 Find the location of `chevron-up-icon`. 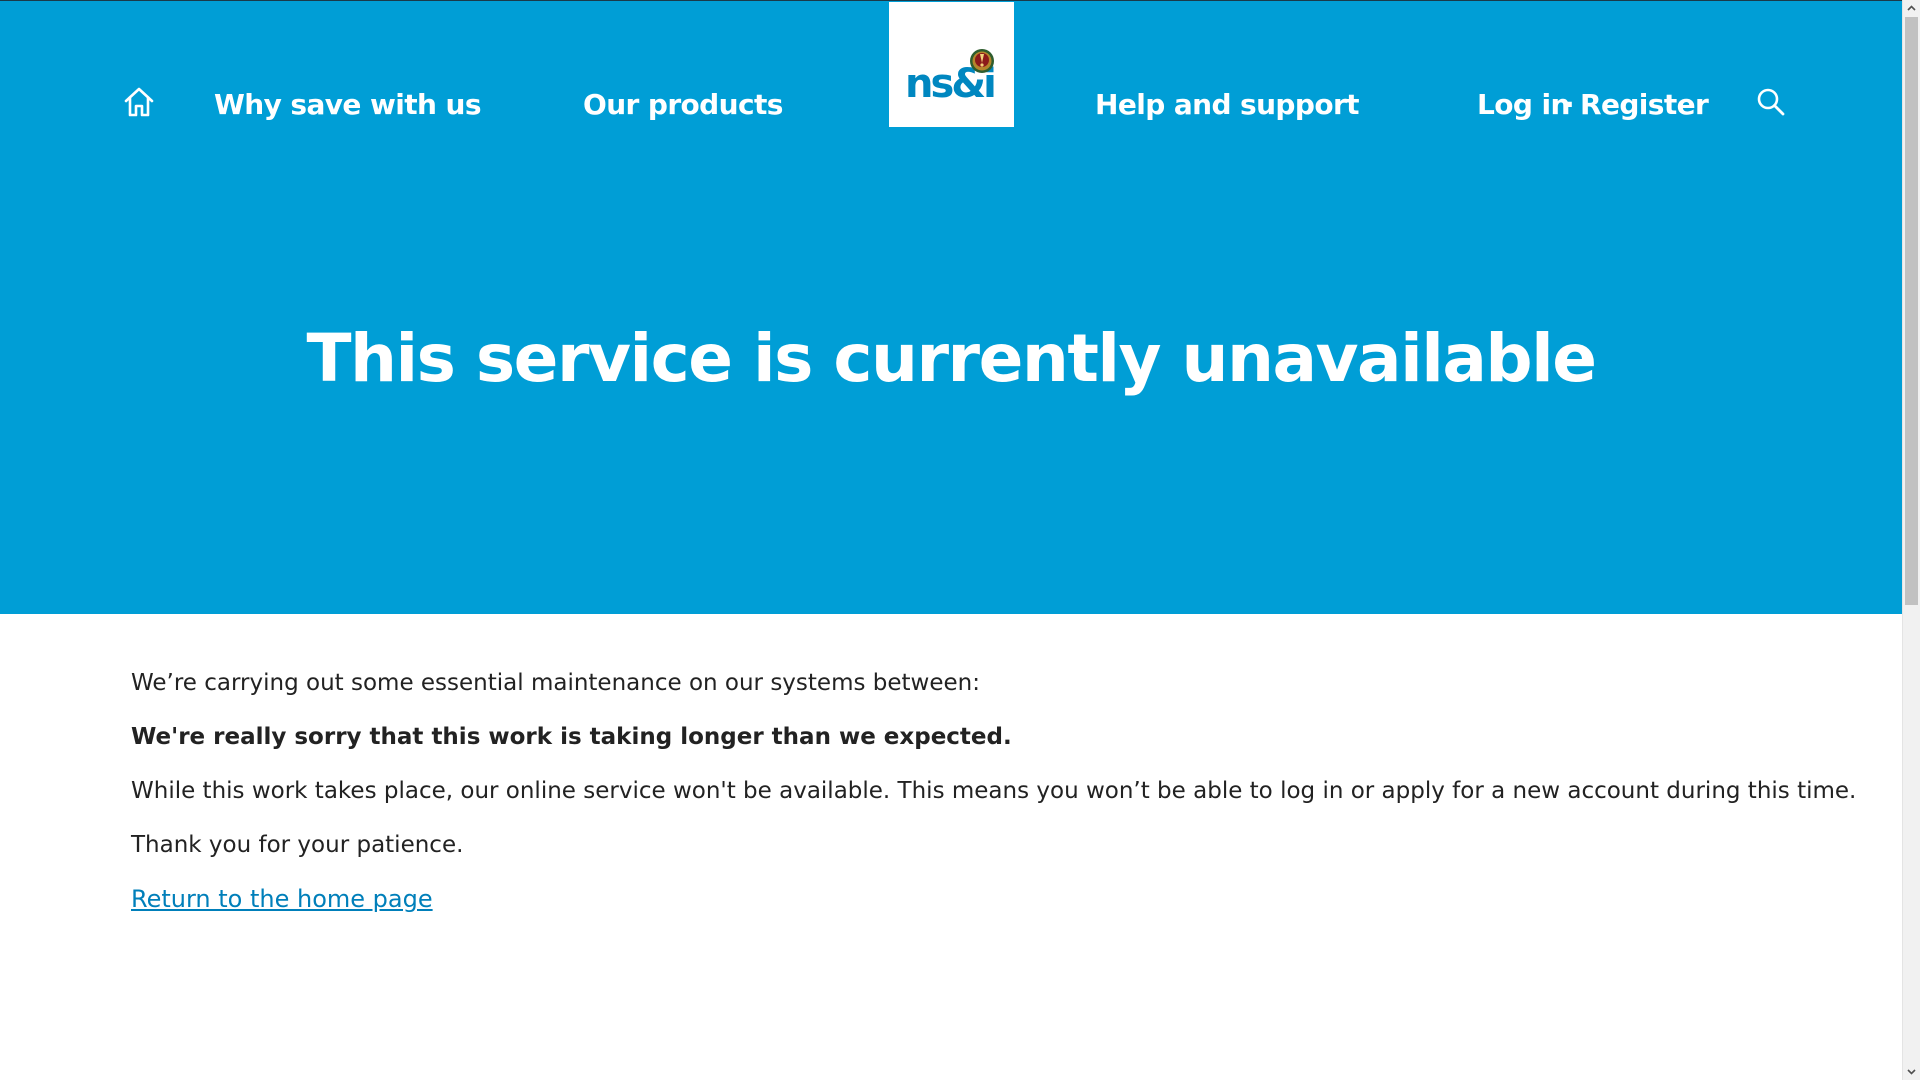

chevron-up-icon is located at coordinates (1911, 8).